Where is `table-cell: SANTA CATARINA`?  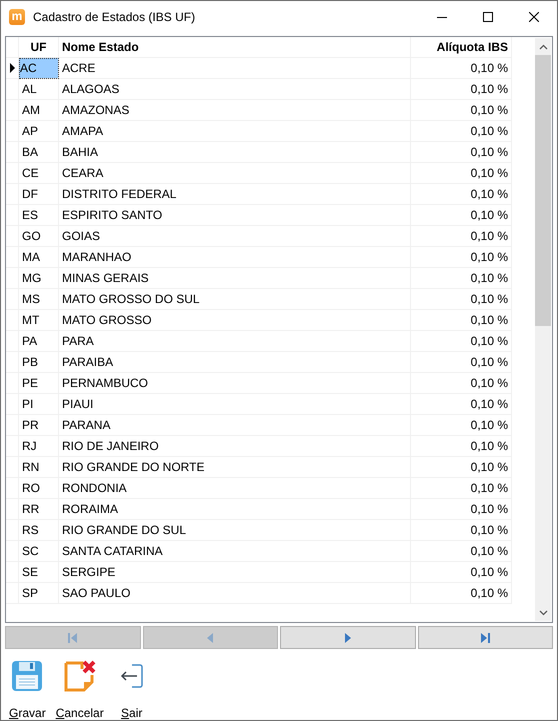
table-cell: SANTA CATARINA is located at coordinates (235, 551).